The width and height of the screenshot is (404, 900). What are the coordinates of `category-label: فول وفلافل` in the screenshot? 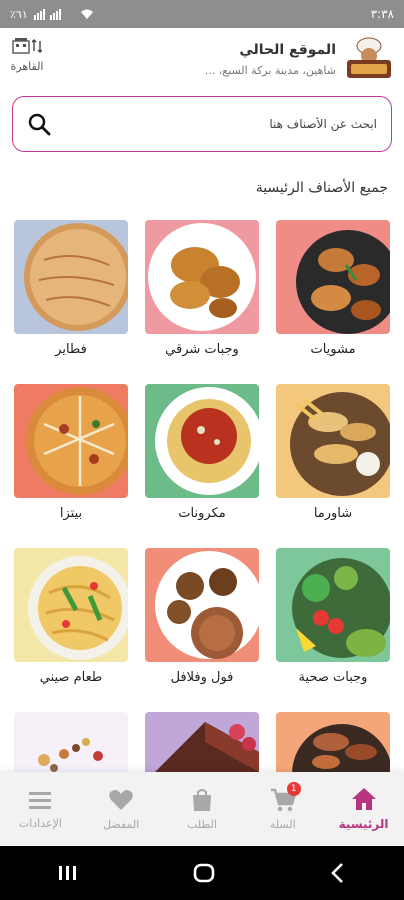 It's located at (202, 677).